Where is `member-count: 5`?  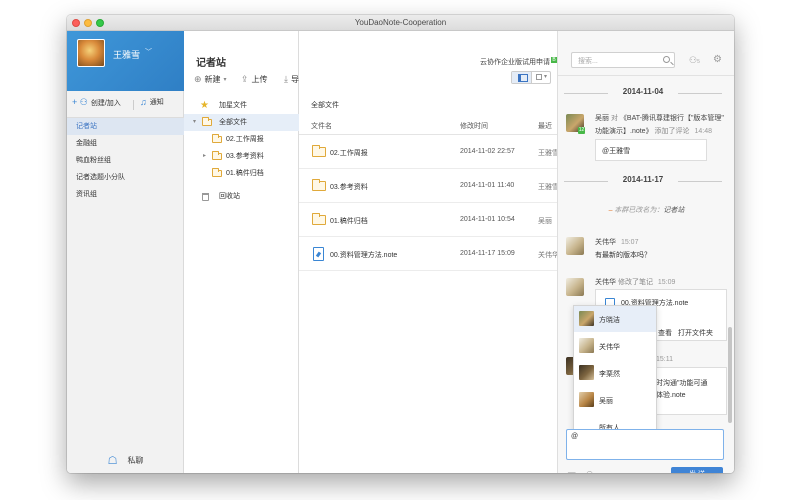
member-count: 5 is located at coordinates (698, 62).